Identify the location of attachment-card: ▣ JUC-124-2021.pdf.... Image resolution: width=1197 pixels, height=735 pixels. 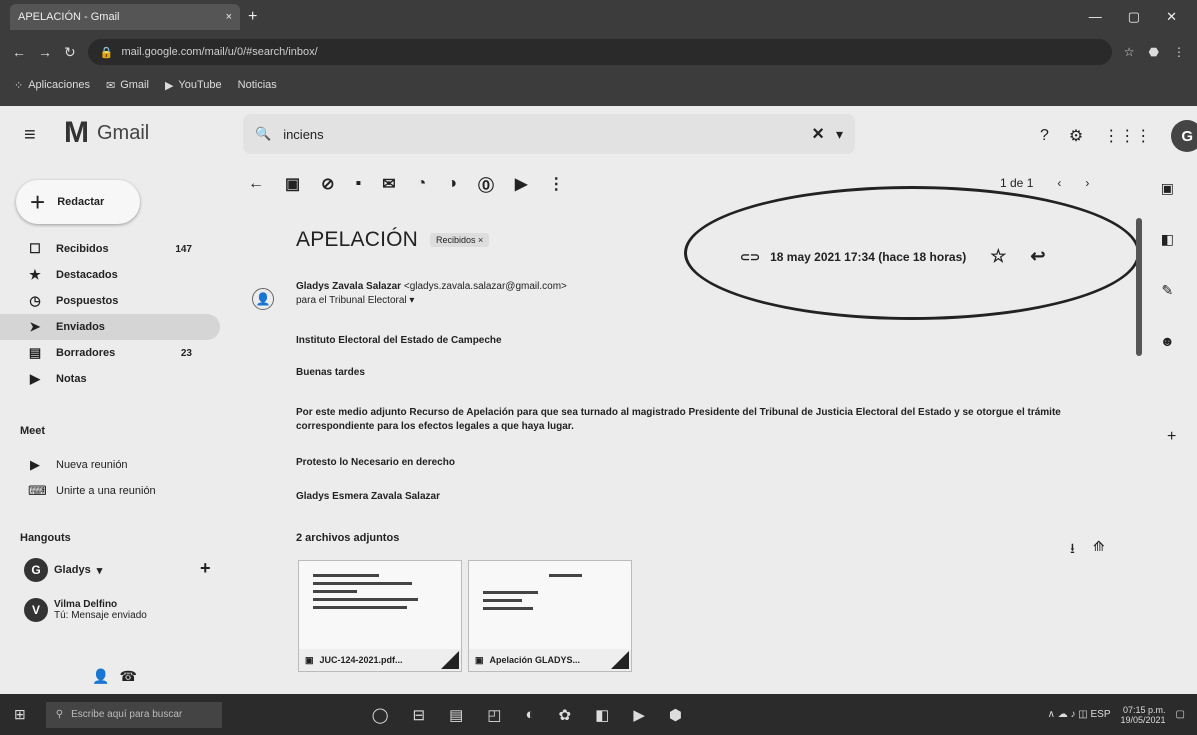
(380, 616).